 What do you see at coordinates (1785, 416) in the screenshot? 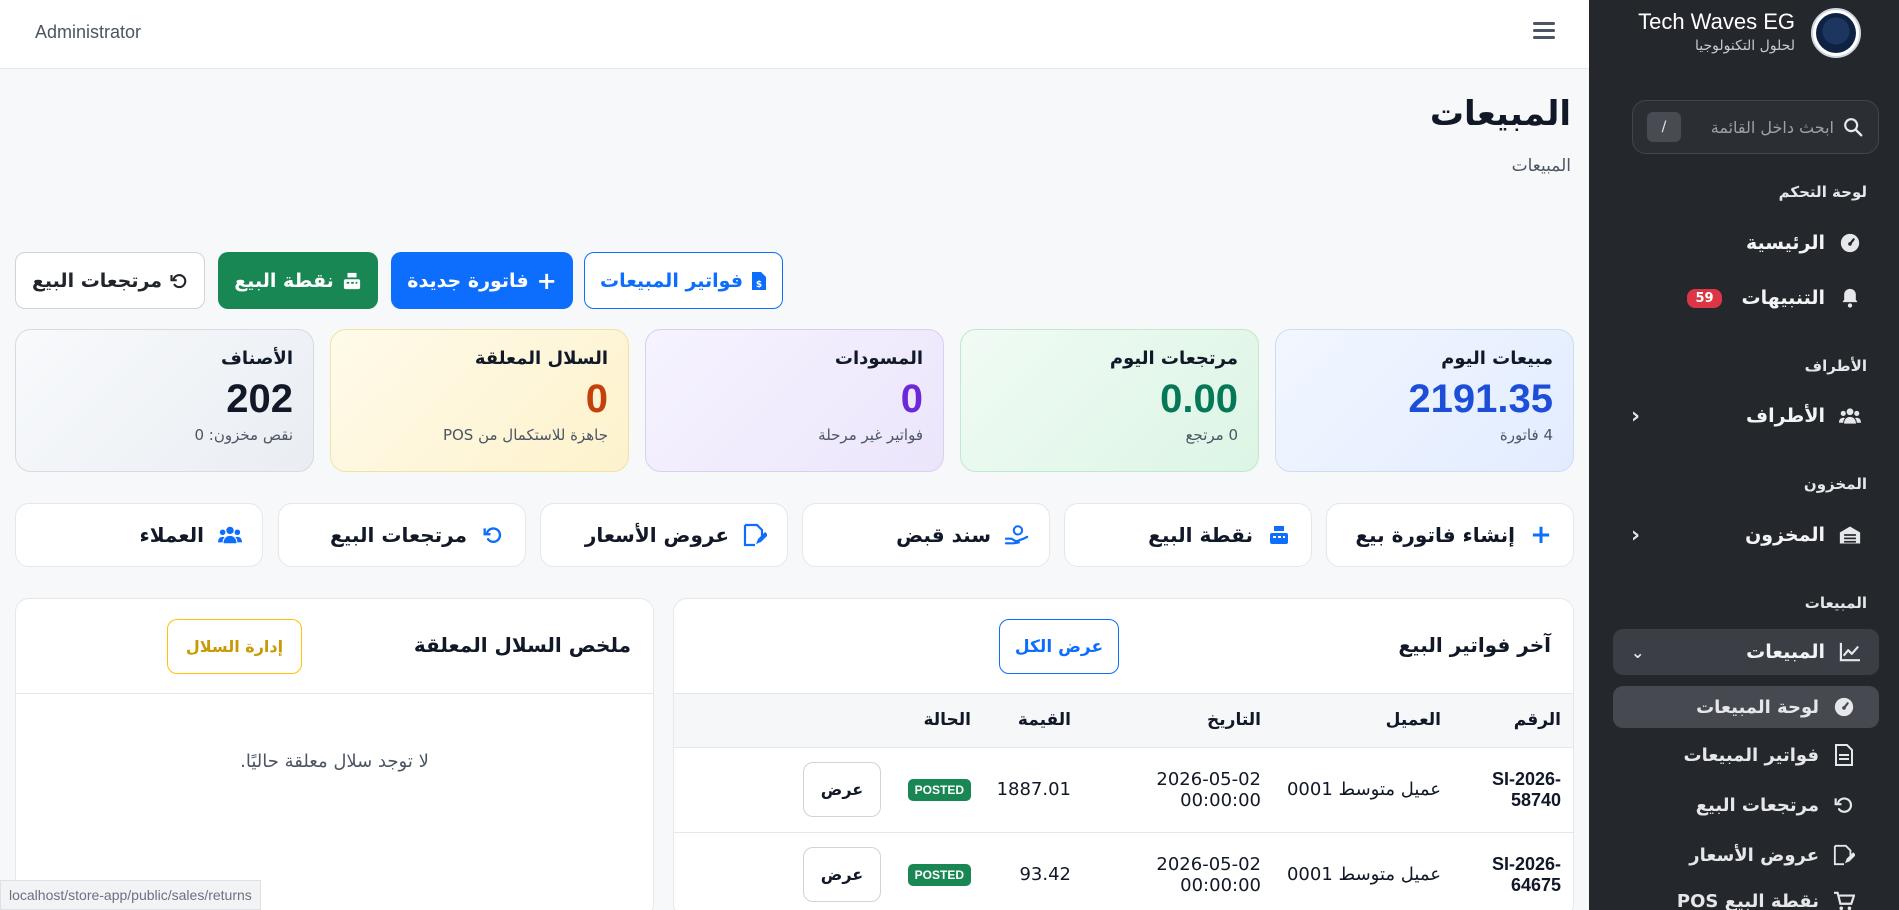
I see `sidebar-item-label: الأطراف` at bounding box center [1785, 416].